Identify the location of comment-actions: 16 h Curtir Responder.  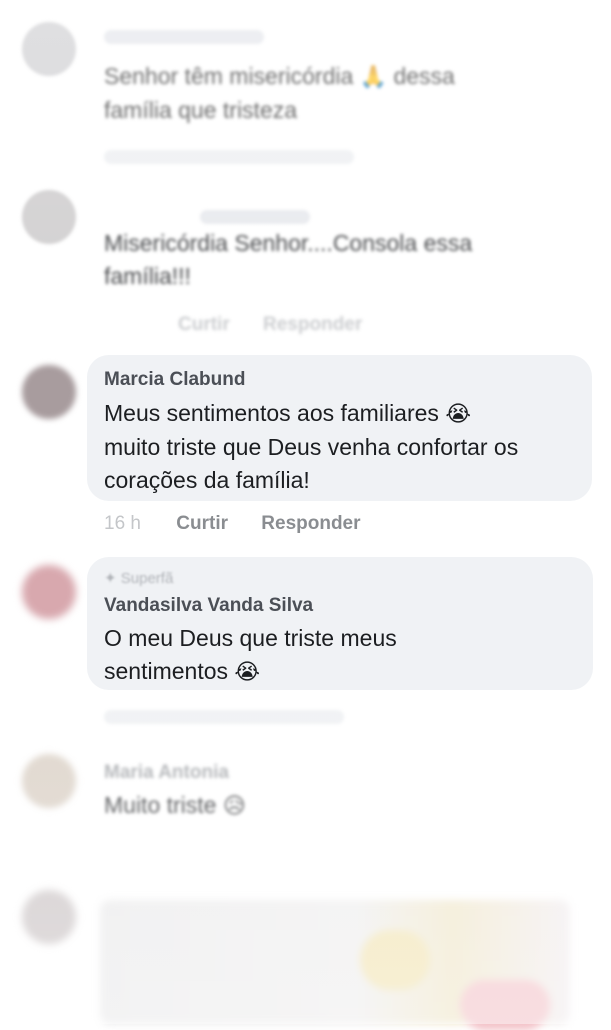
(246, 524).